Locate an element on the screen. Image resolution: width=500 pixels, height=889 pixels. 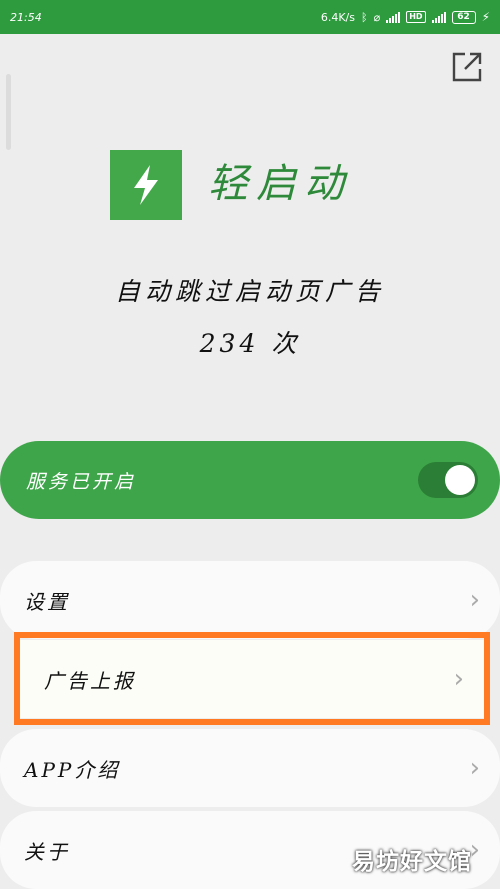
lightning-bolt-icon is located at coordinates (146, 185).